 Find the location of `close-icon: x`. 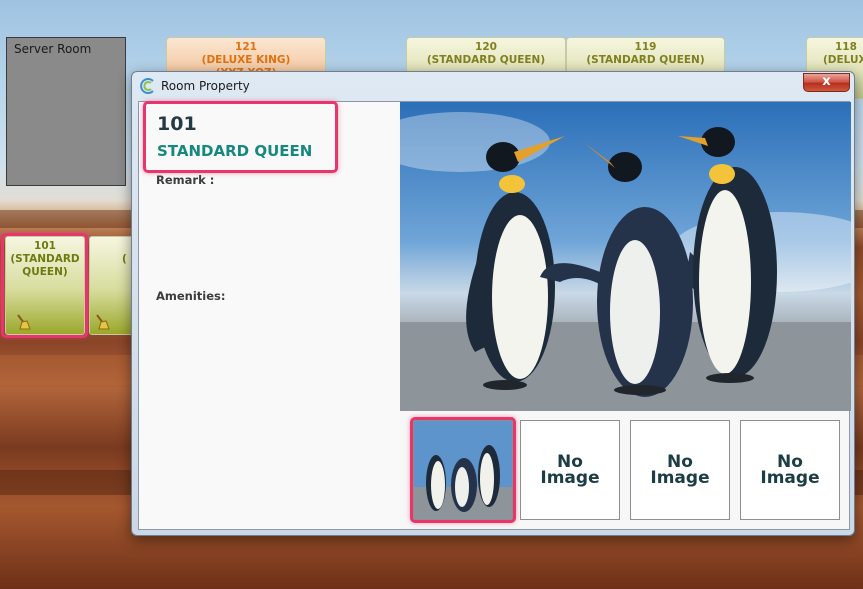

close-icon: x is located at coordinates (826, 81).